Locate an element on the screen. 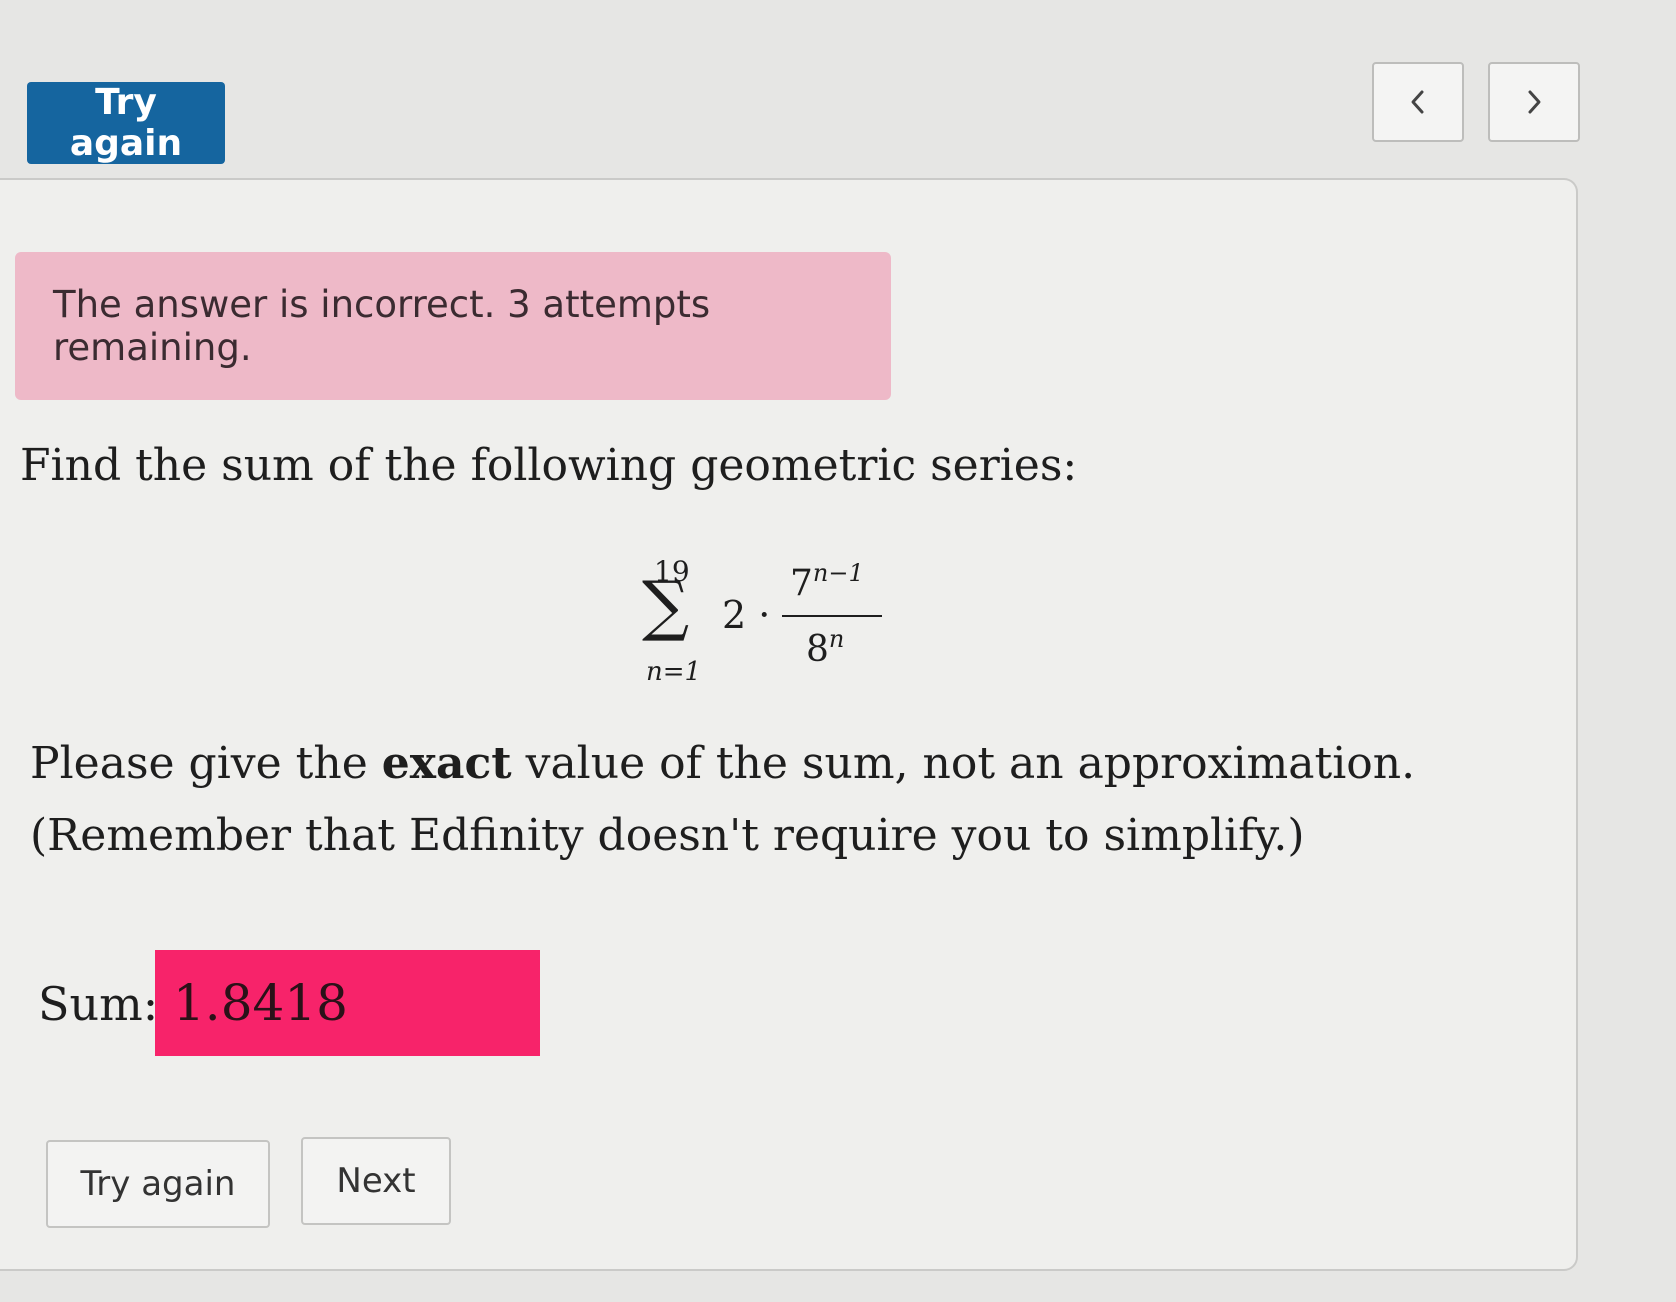 Image resolution: width=1676 pixels, height=1302 pixels. sum-label: Sum: is located at coordinates (98, 1004).